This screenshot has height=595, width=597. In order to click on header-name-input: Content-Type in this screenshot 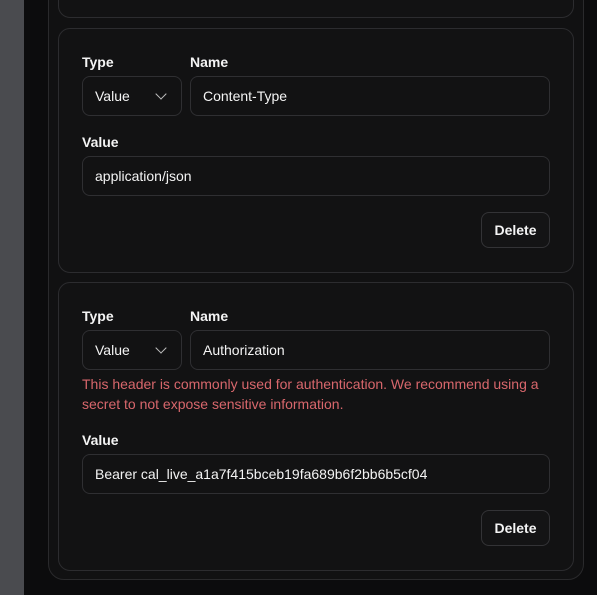, I will do `click(370, 96)`.